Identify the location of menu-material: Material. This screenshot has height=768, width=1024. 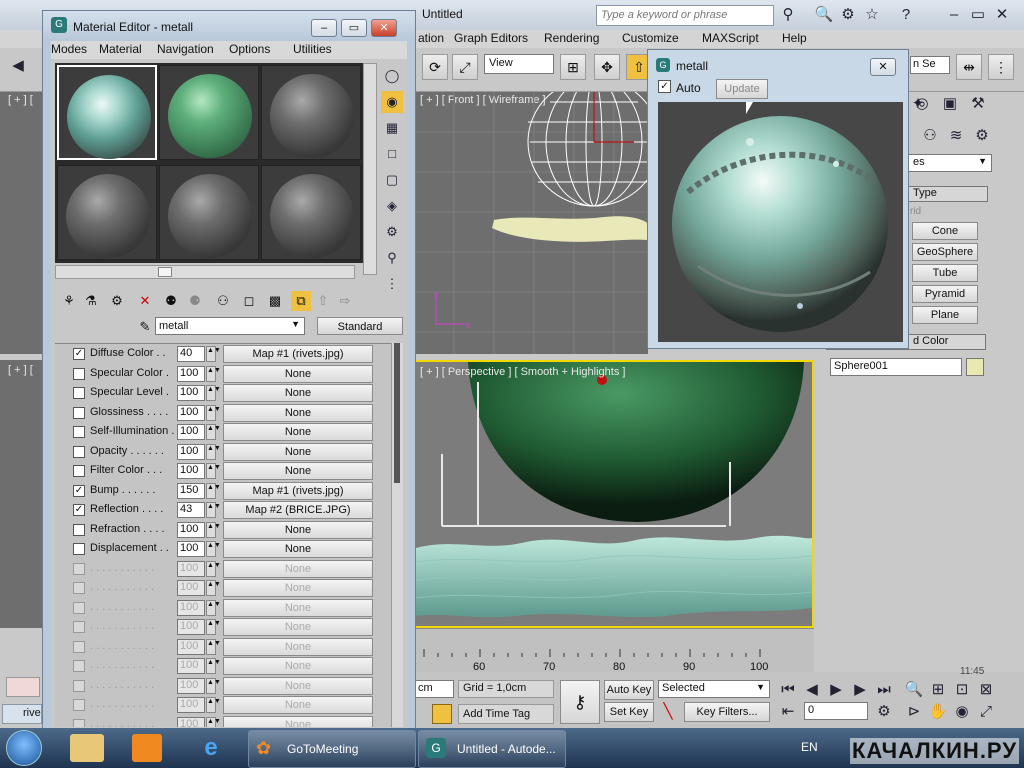
(120, 49).